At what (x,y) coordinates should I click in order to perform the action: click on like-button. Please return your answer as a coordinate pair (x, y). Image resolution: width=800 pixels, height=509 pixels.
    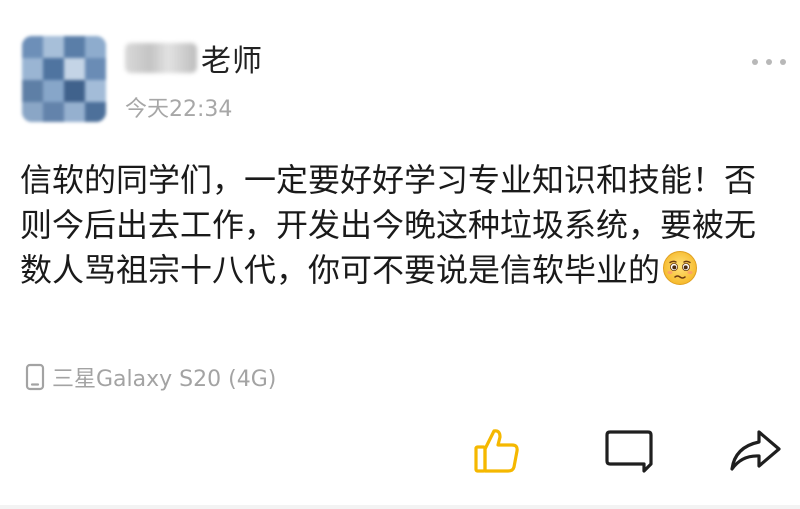
    Looking at the image, I should click on (497, 451).